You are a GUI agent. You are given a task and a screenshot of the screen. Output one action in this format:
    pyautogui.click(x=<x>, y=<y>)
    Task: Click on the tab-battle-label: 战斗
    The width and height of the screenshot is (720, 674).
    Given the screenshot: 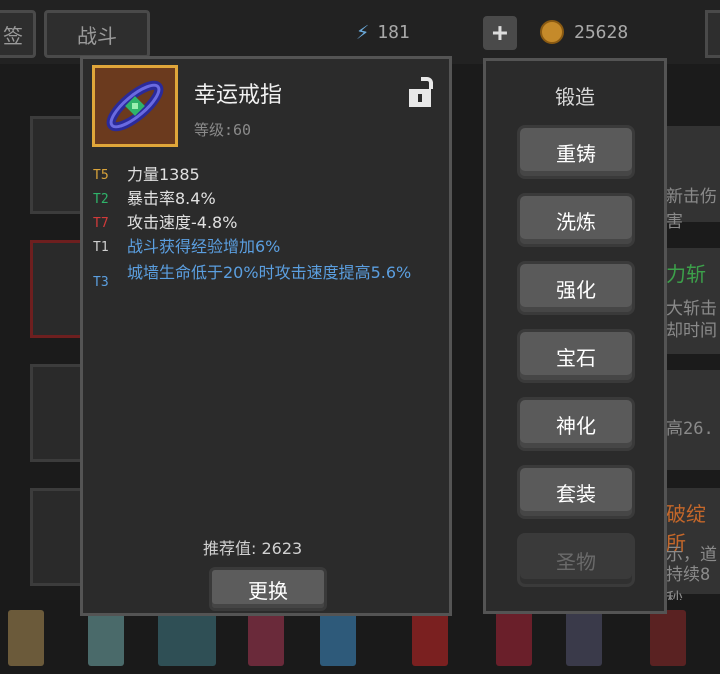 What is the action you would take?
    pyautogui.click(x=97, y=35)
    